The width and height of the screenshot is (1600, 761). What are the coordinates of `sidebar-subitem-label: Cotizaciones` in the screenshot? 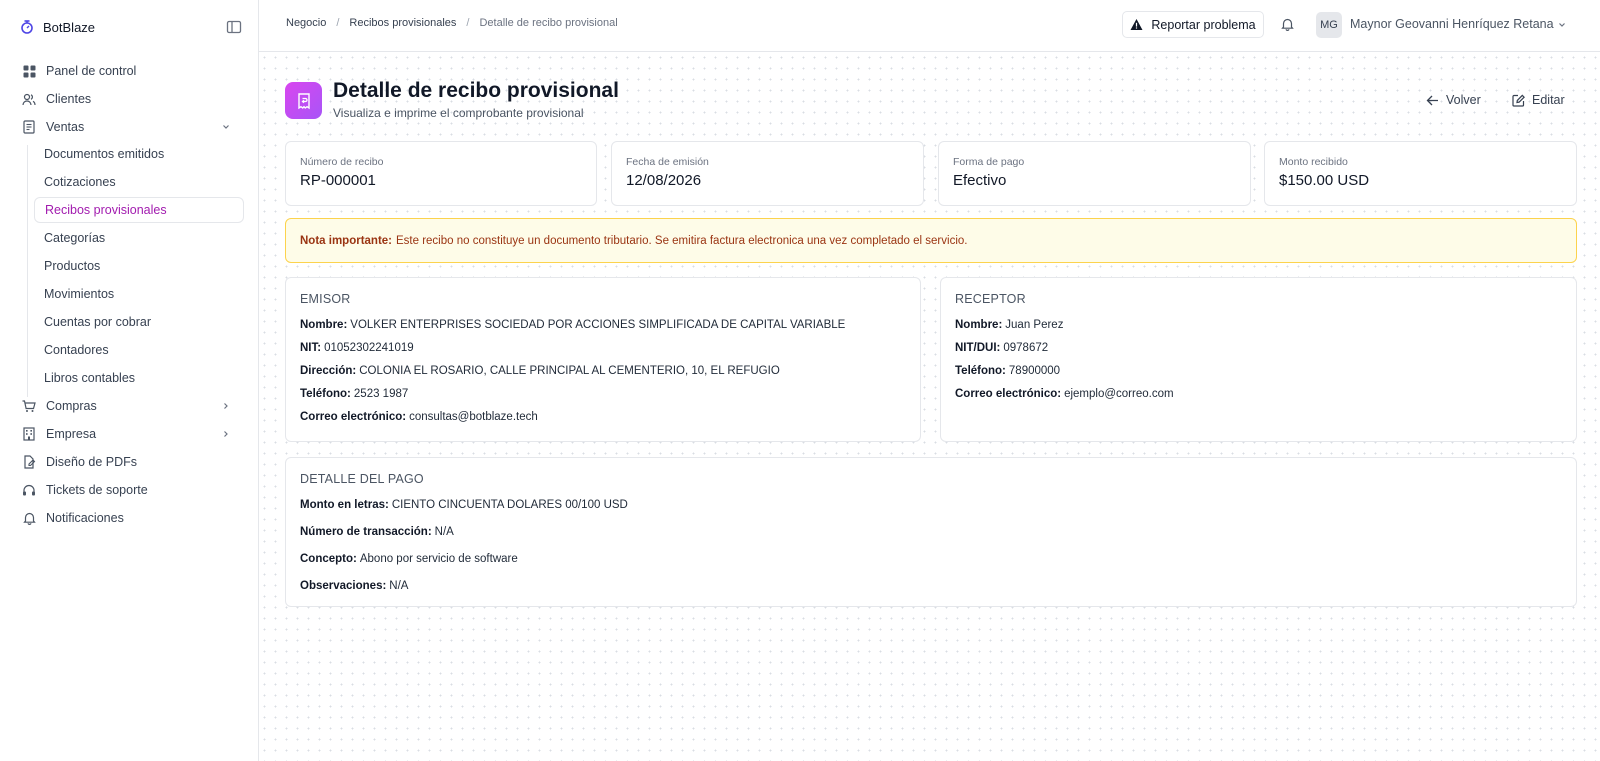 It's located at (80, 182).